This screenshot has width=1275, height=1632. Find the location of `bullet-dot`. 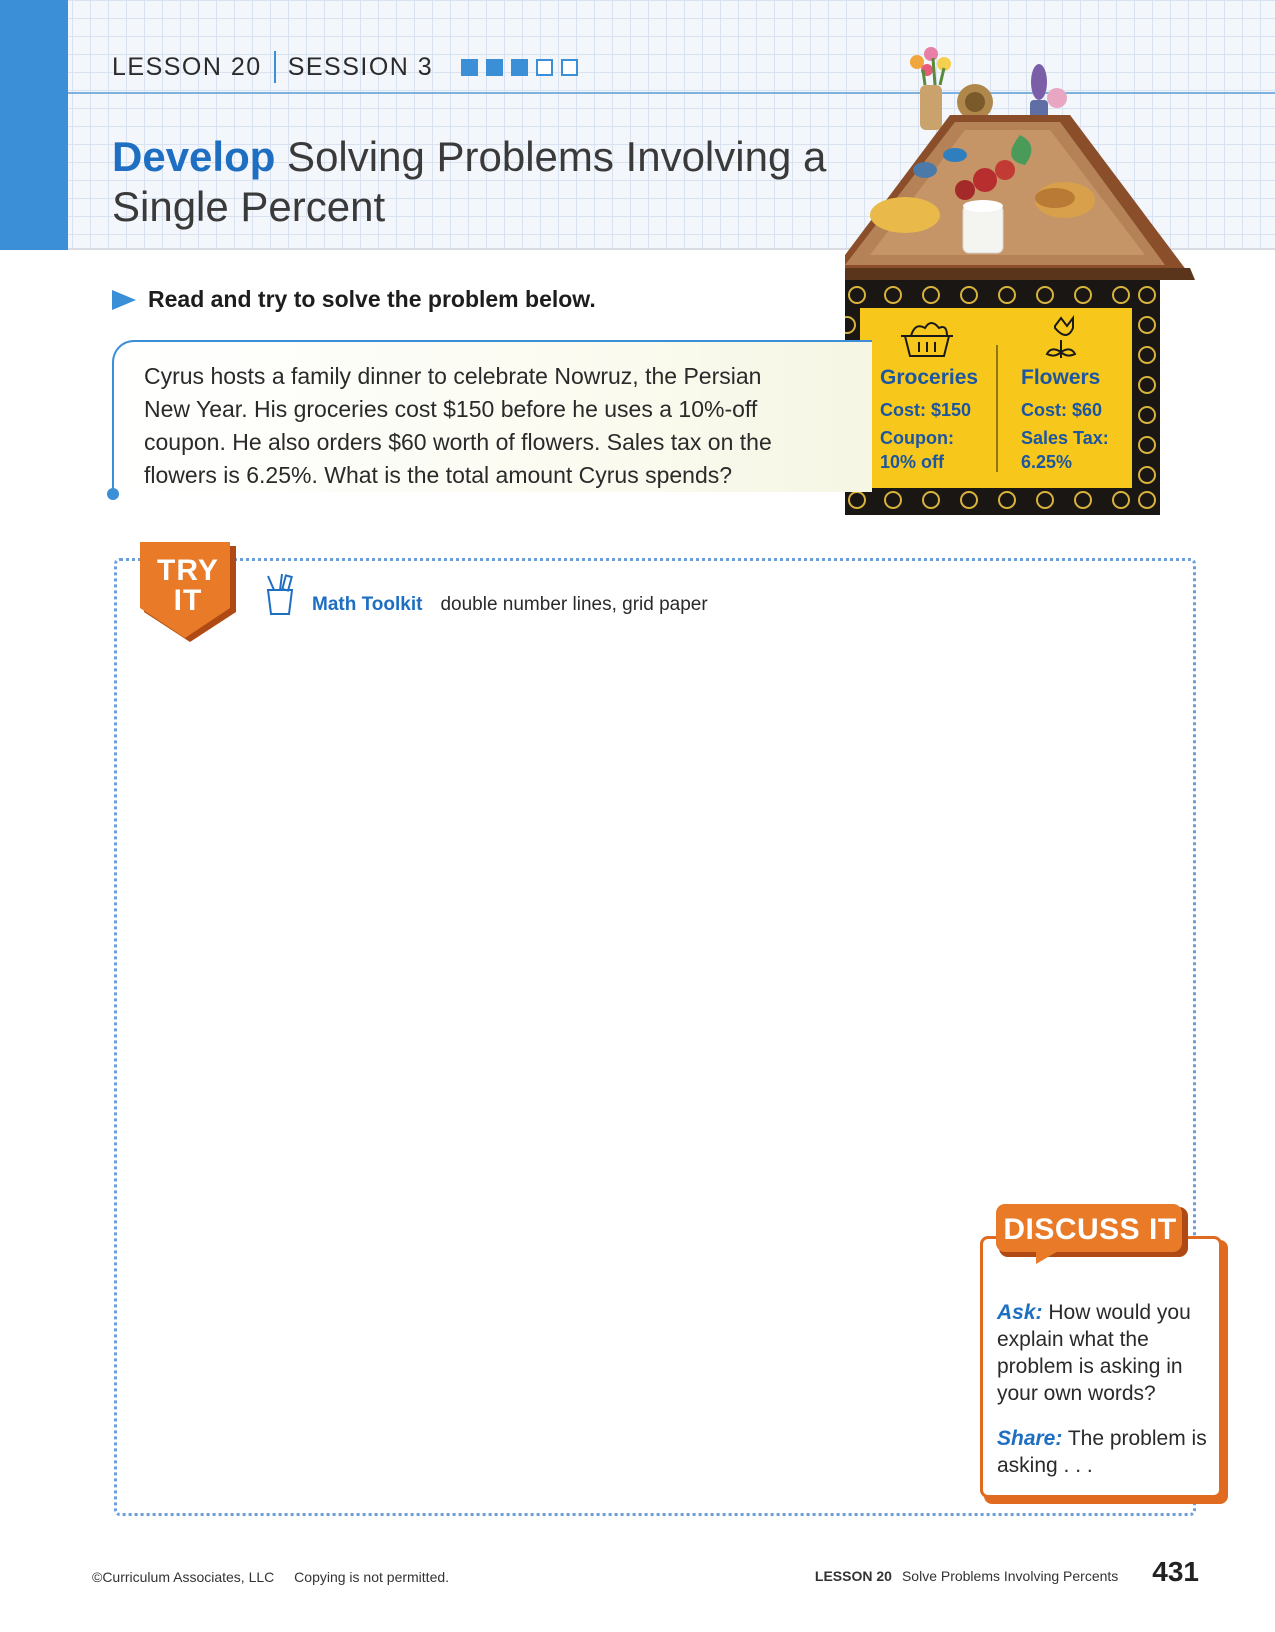

bullet-dot is located at coordinates (113, 494).